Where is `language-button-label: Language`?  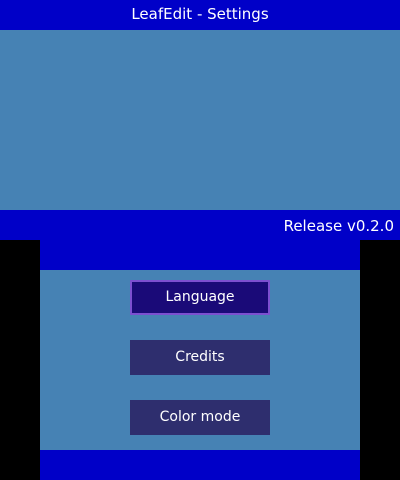 language-button-label: Language is located at coordinates (200, 297).